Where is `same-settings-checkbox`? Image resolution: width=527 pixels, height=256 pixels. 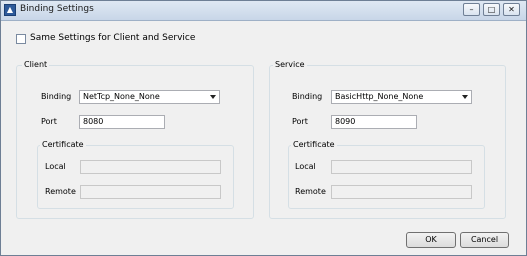 same-settings-checkbox is located at coordinates (21, 39).